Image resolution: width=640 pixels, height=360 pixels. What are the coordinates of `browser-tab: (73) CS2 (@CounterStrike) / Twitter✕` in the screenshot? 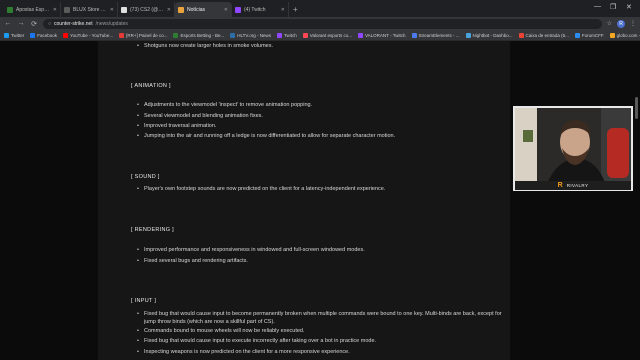 It's located at (146, 9).